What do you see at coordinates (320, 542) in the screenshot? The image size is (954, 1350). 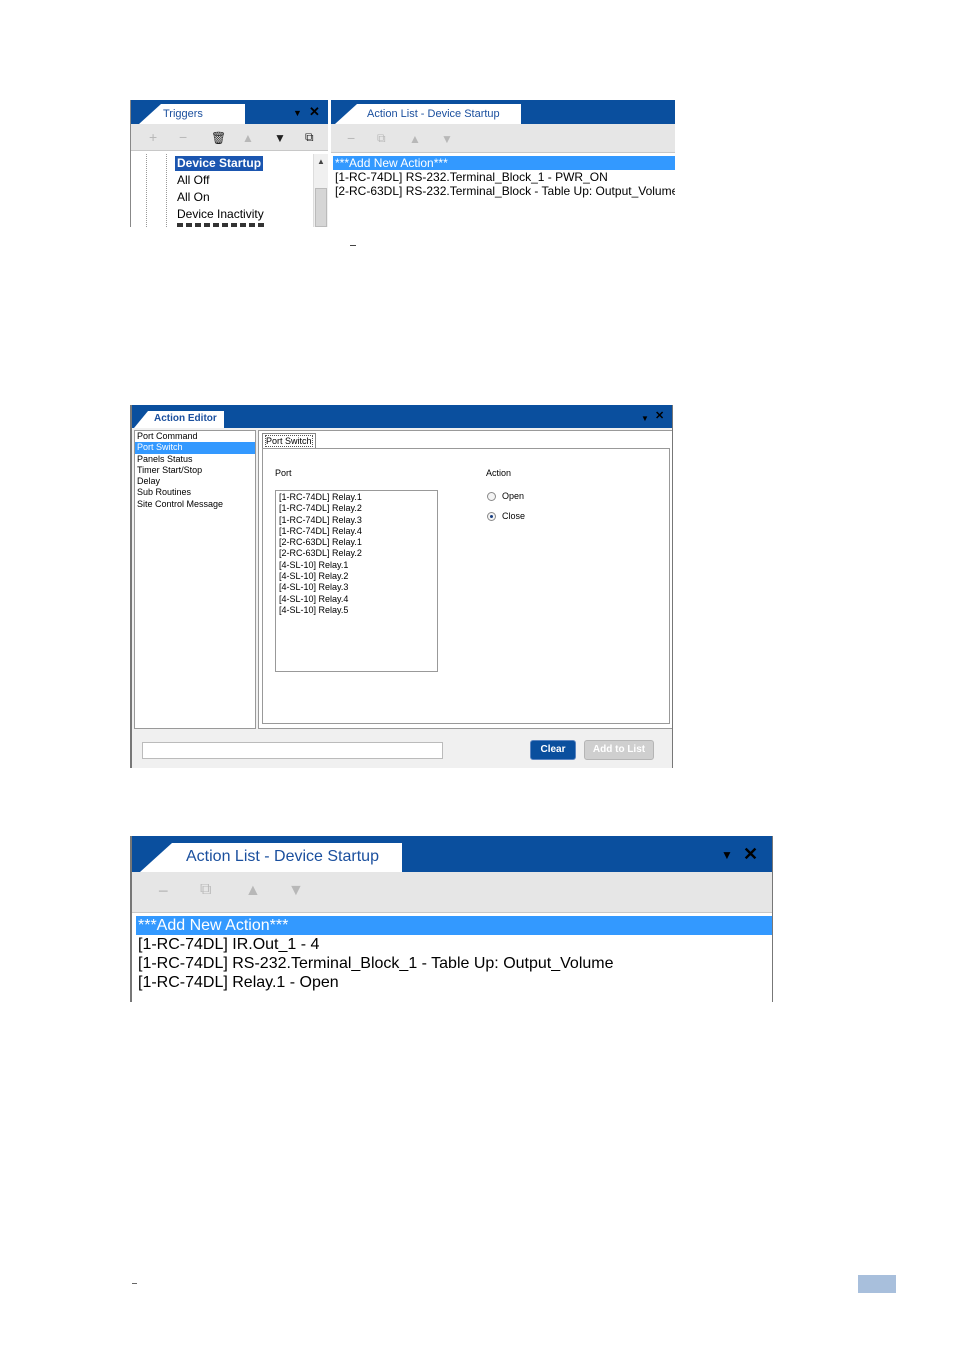 I see `port-label: [2-RC-63DL] Relay.1` at bounding box center [320, 542].